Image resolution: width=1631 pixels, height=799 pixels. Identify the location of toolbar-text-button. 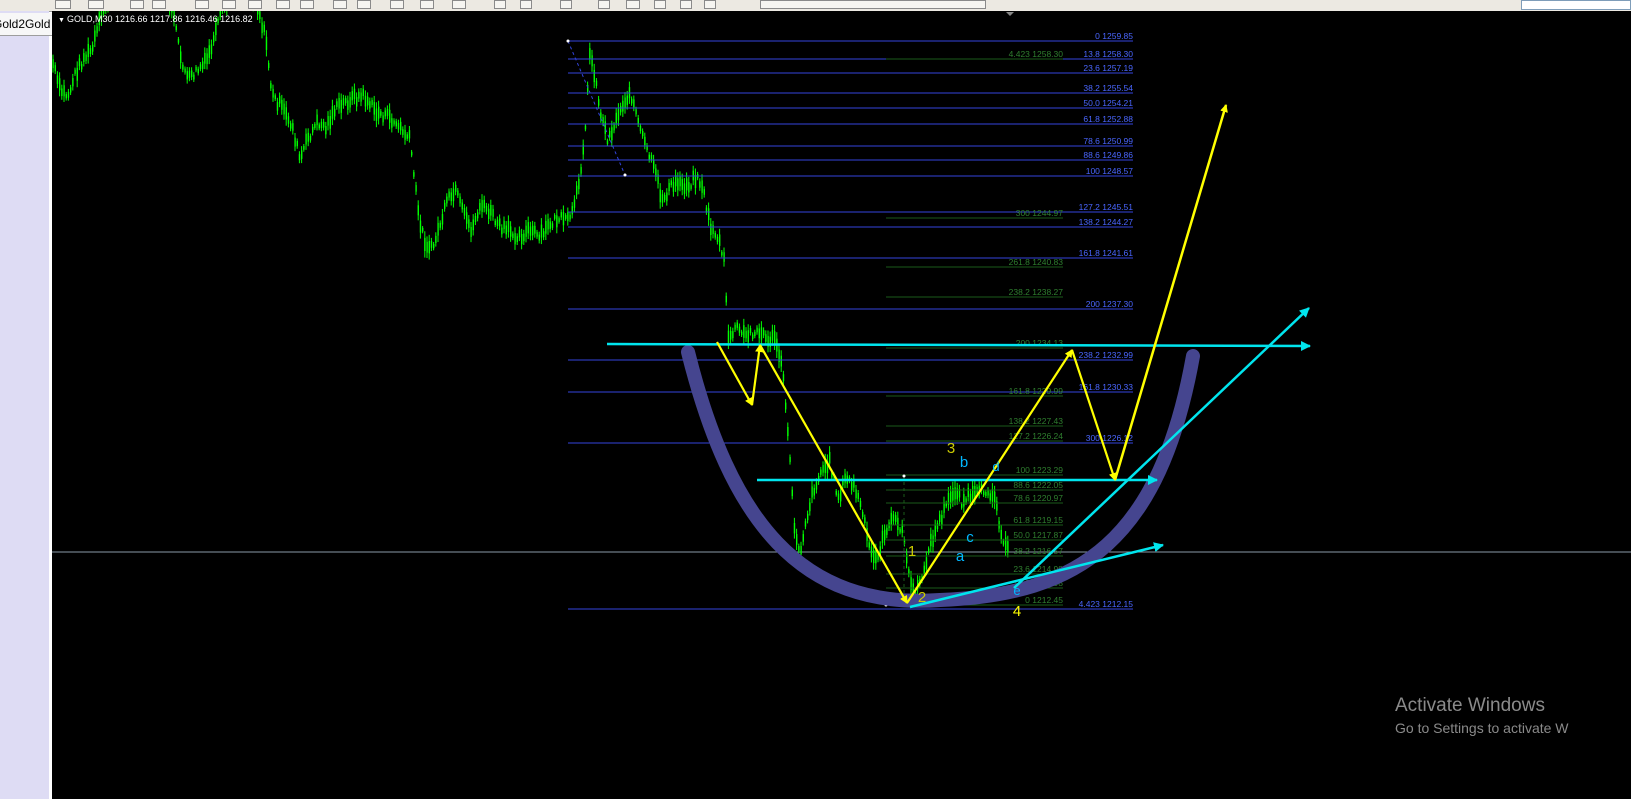
(660, 4).